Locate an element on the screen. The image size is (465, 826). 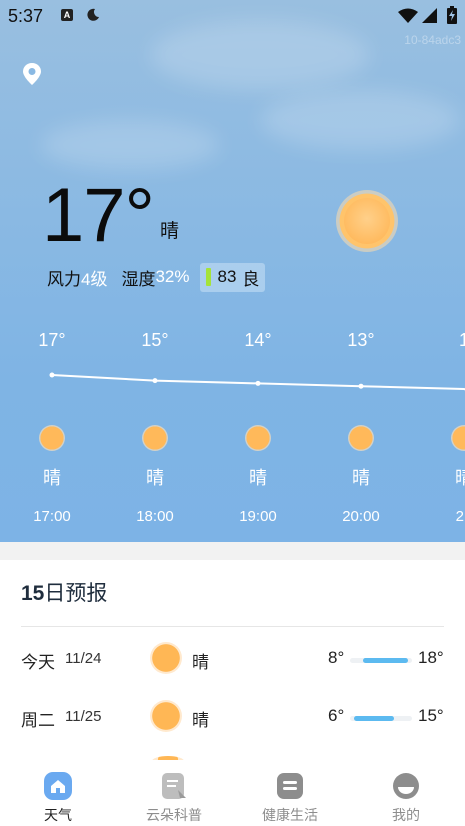
hourly-temperature: 14° is located at coordinates (258, 340).